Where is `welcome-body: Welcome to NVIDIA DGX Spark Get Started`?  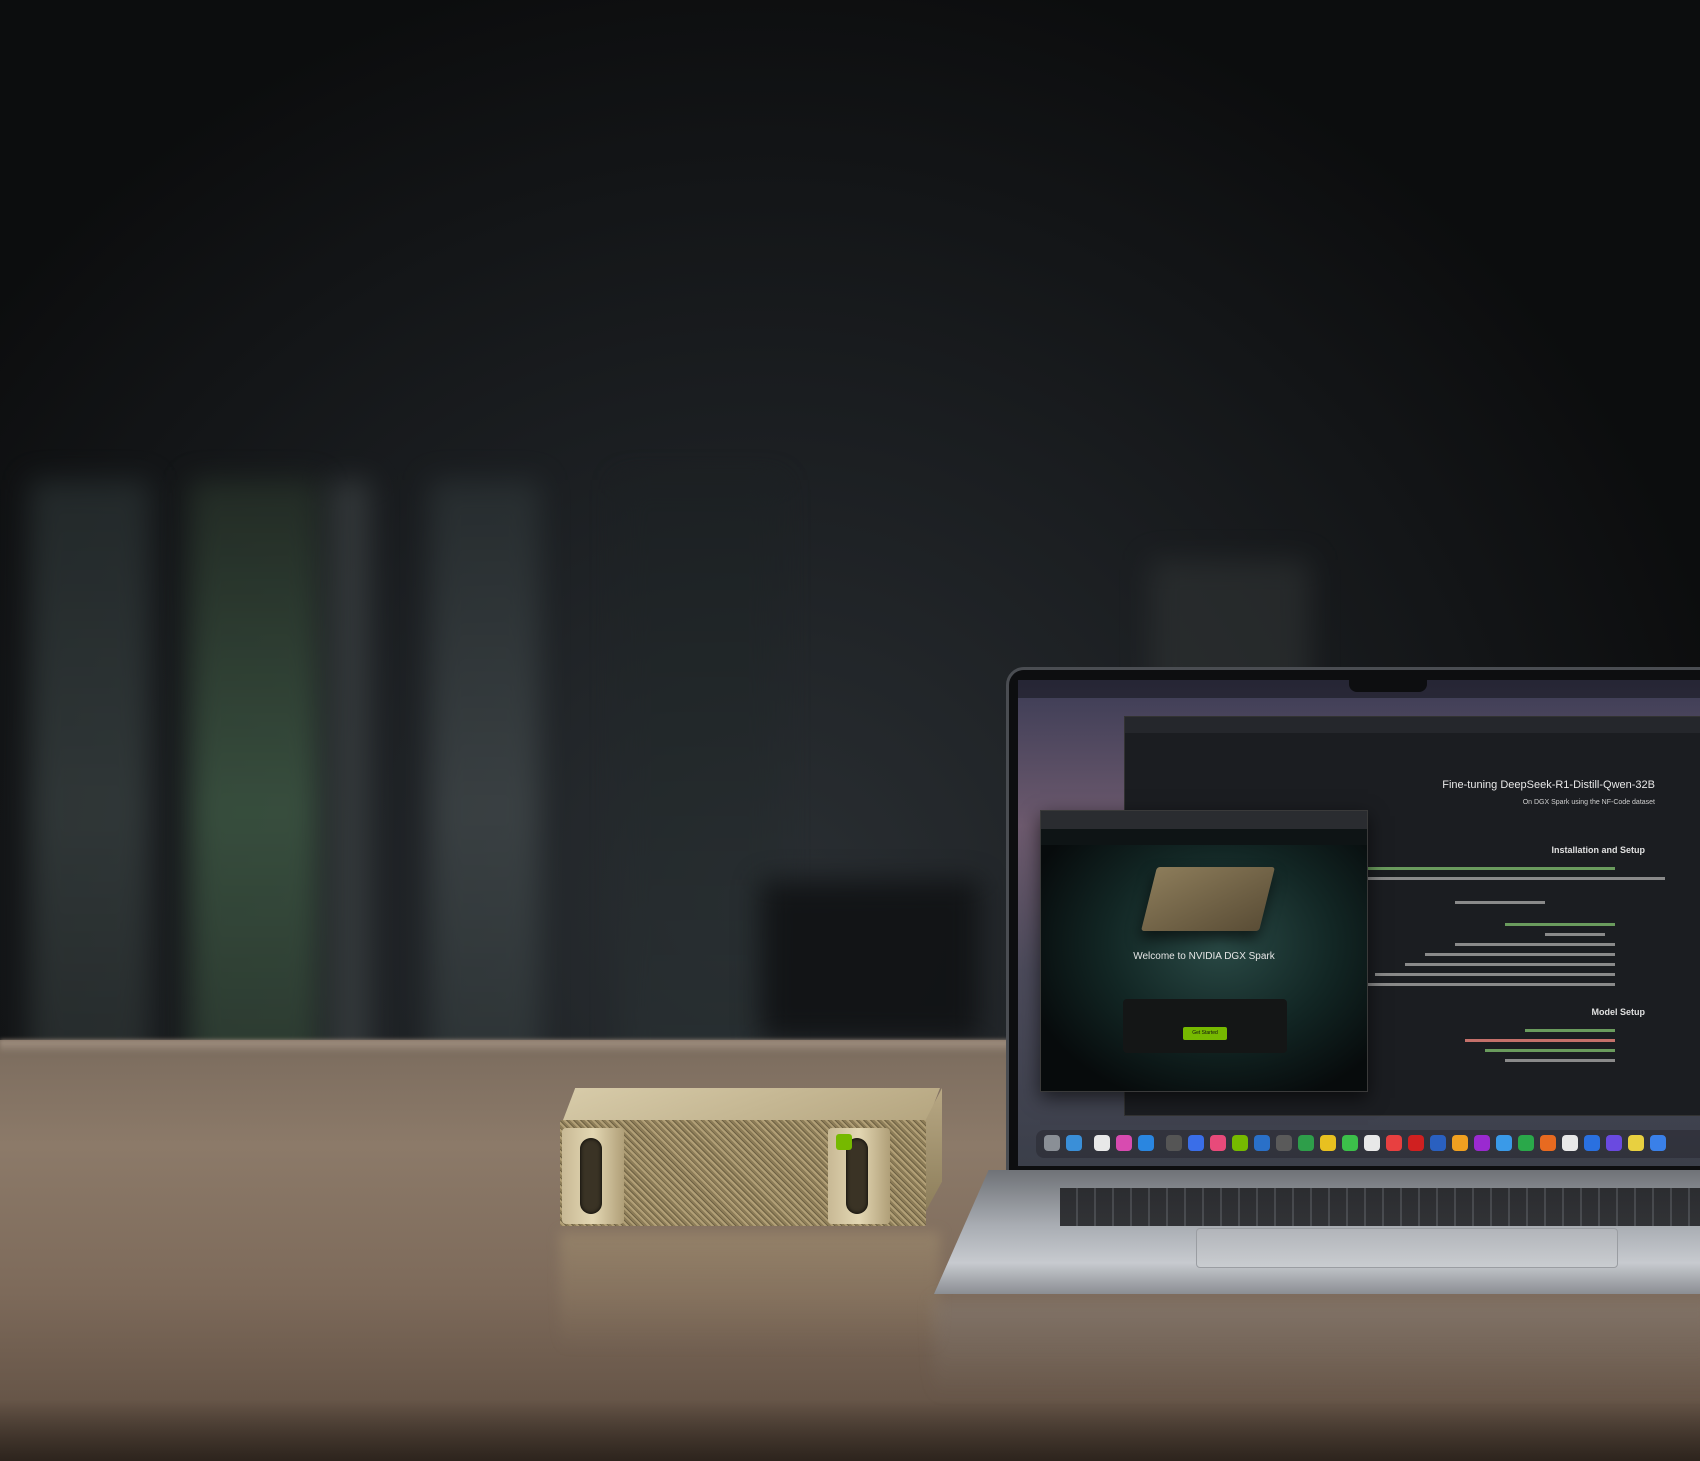 welcome-body: Welcome to NVIDIA DGX Spark Get Started is located at coordinates (1204, 968).